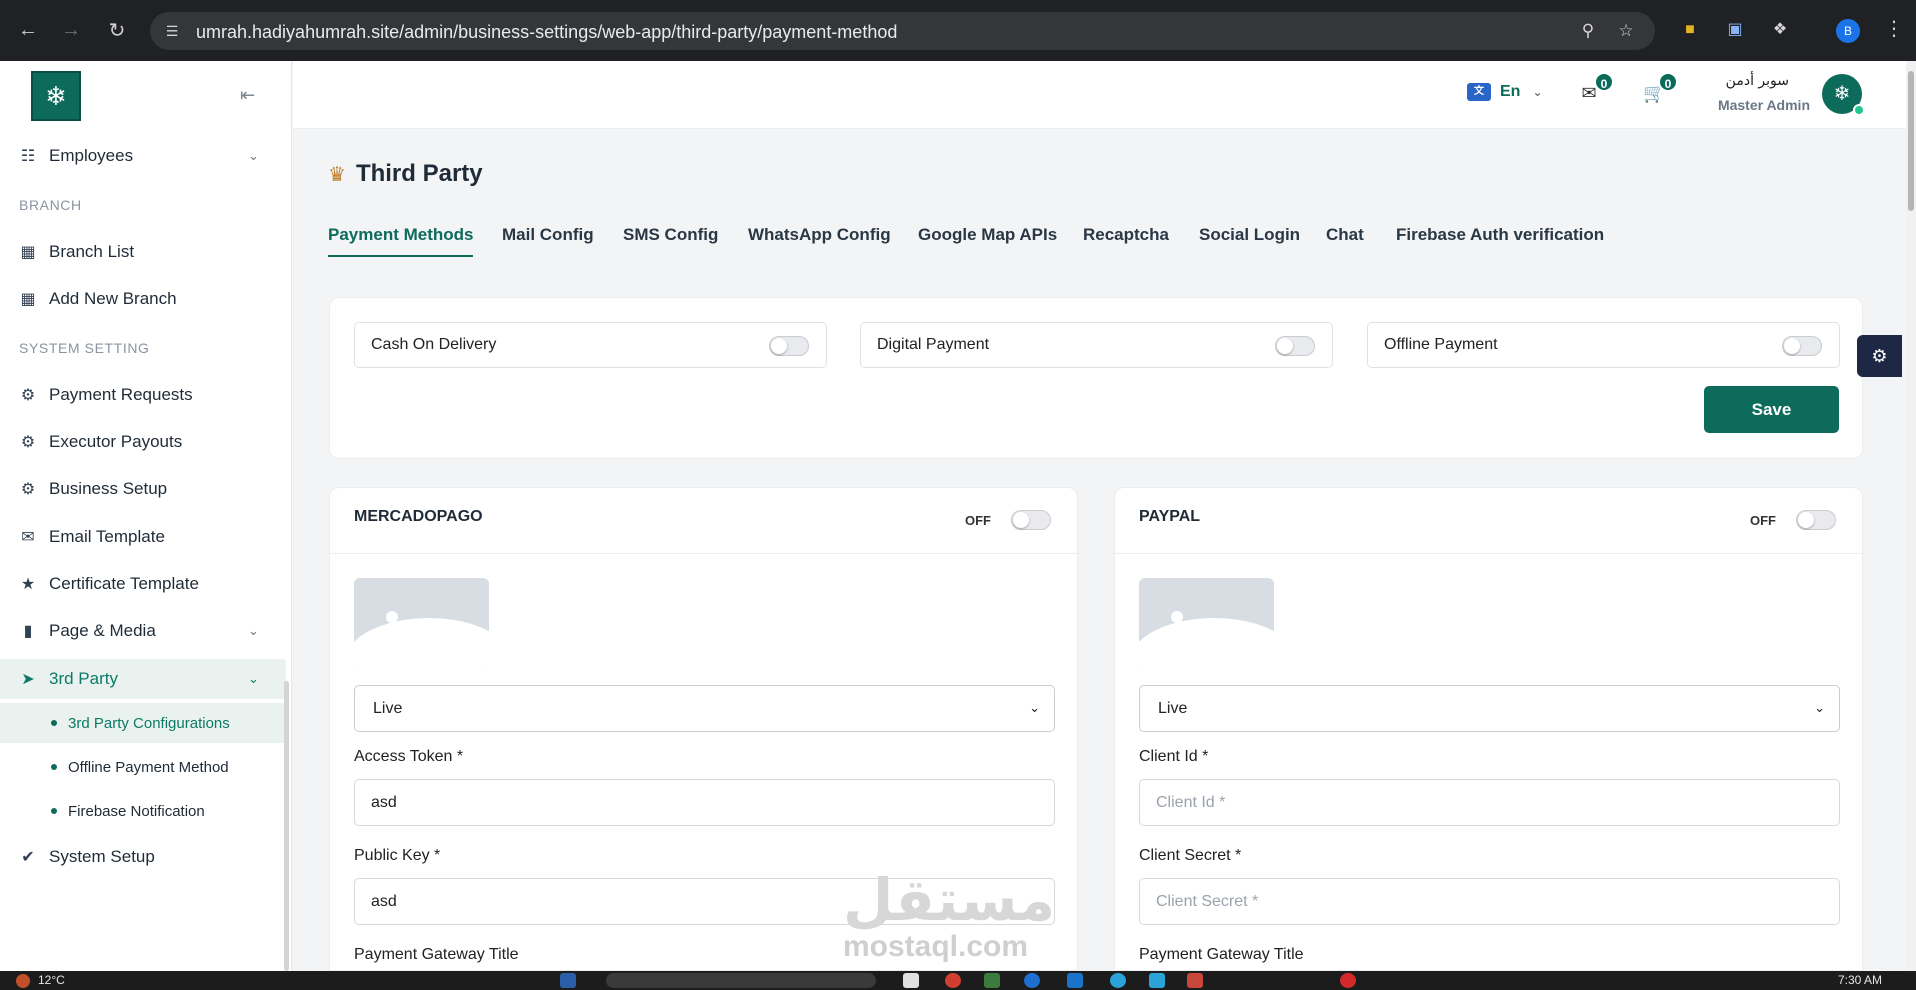  Describe the element at coordinates (1757, 81) in the screenshot. I see `user-name: سوبر أدمن` at that location.